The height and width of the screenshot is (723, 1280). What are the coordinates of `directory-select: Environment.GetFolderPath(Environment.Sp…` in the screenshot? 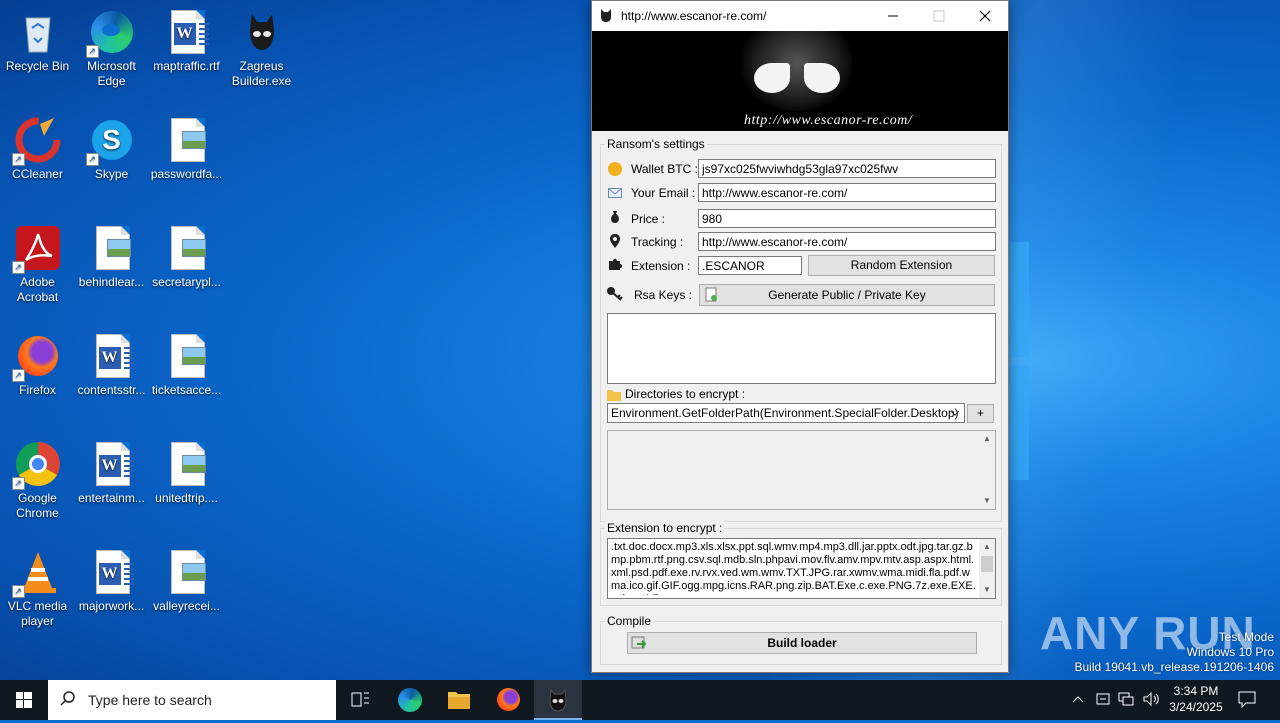 It's located at (786, 413).